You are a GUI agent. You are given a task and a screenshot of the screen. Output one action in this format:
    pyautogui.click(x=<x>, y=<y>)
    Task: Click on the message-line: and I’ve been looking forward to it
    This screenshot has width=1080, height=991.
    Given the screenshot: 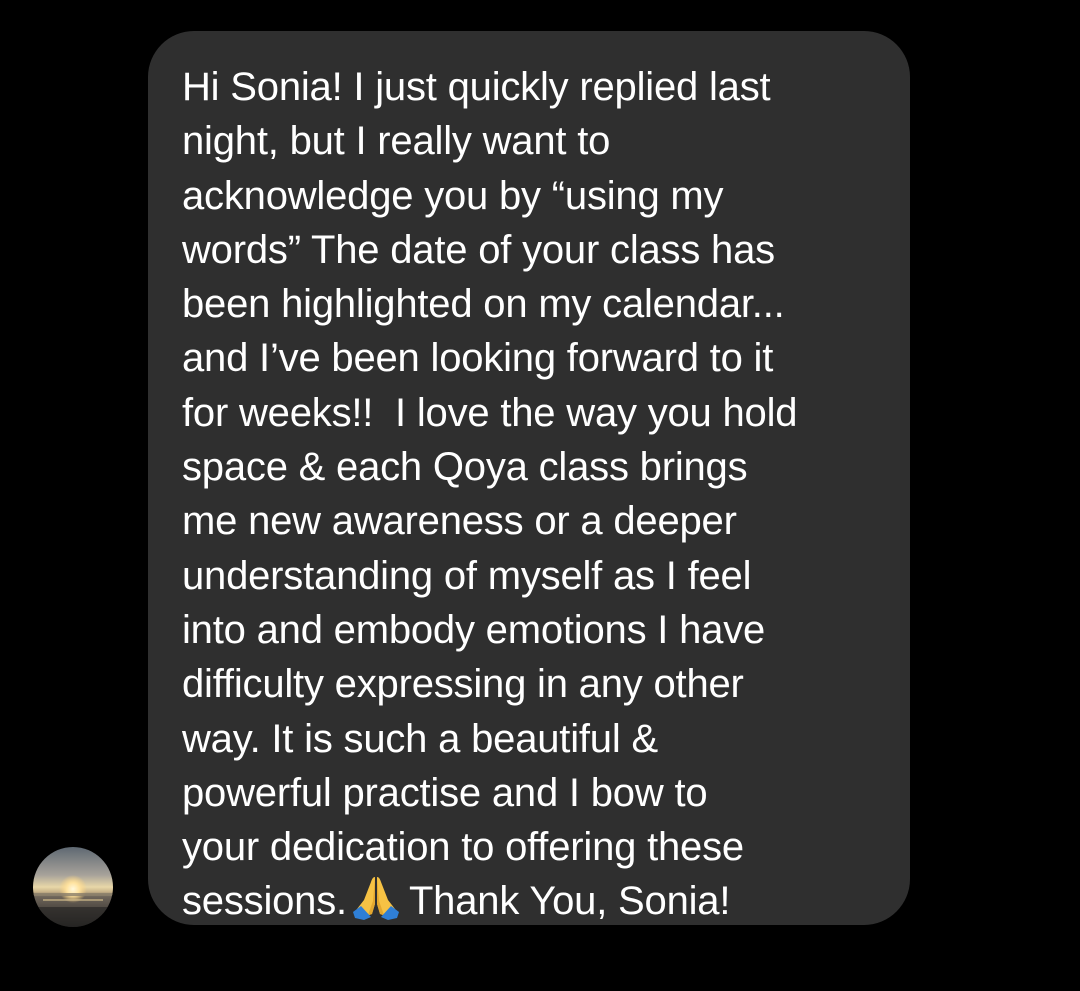 What is the action you would take?
    pyautogui.click(x=478, y=358)
    